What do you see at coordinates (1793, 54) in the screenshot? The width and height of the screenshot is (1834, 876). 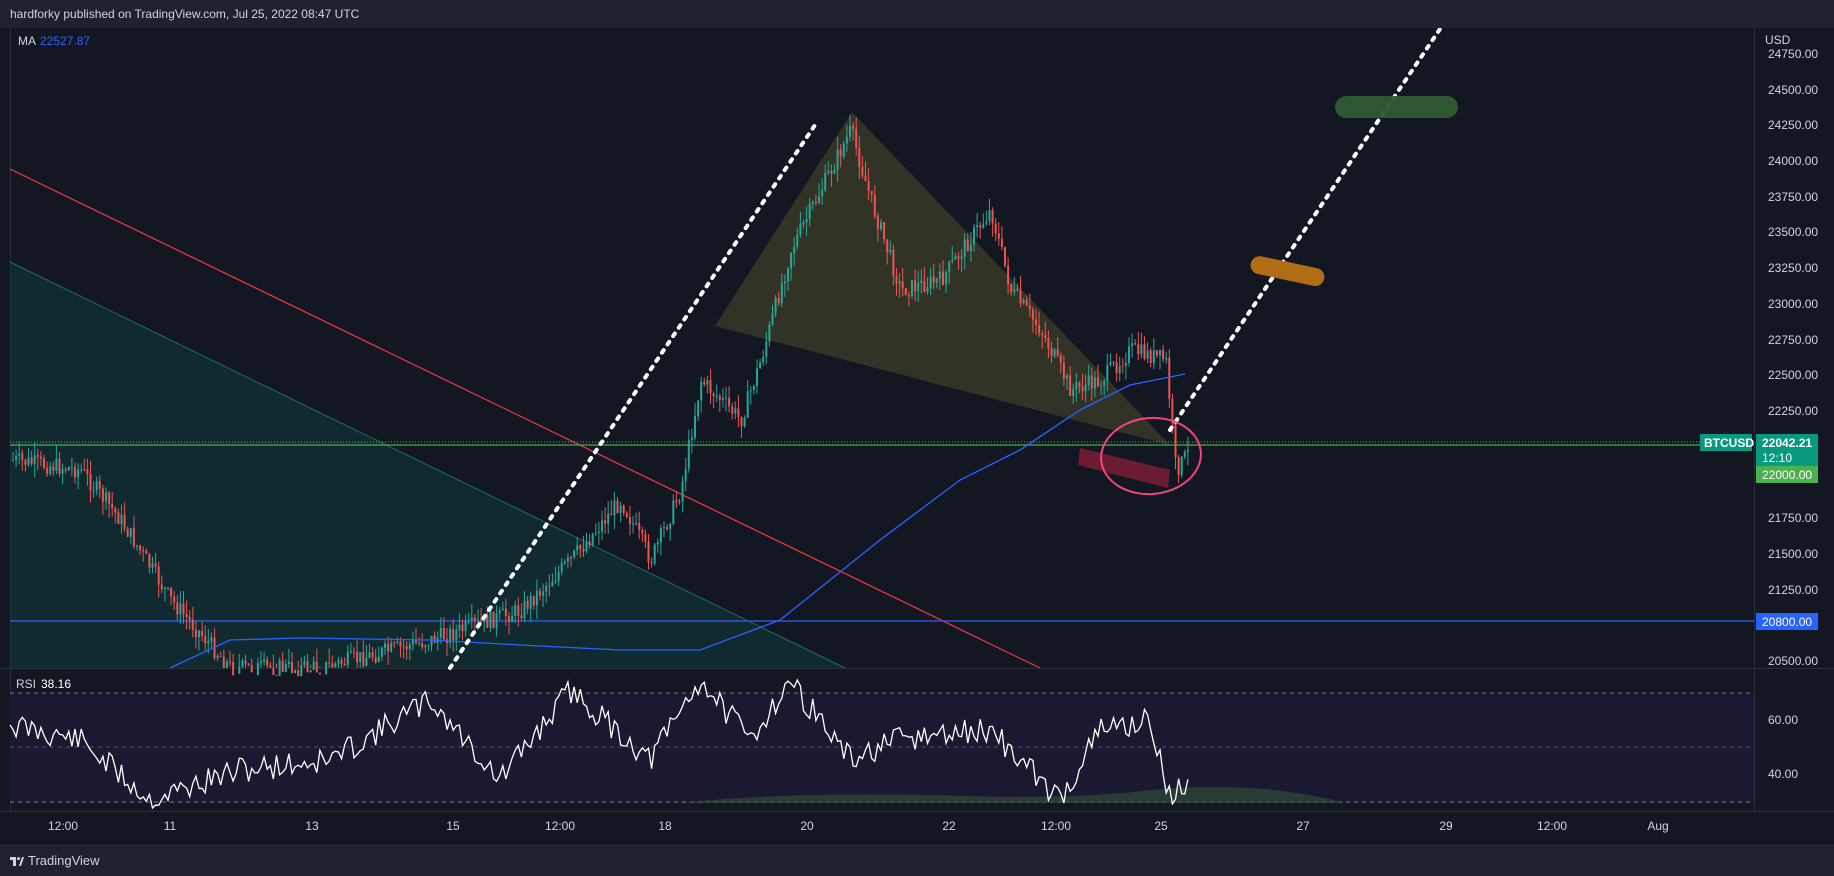 I see `price-tick-label: 24750.00` at bounding box center [1793, 54].